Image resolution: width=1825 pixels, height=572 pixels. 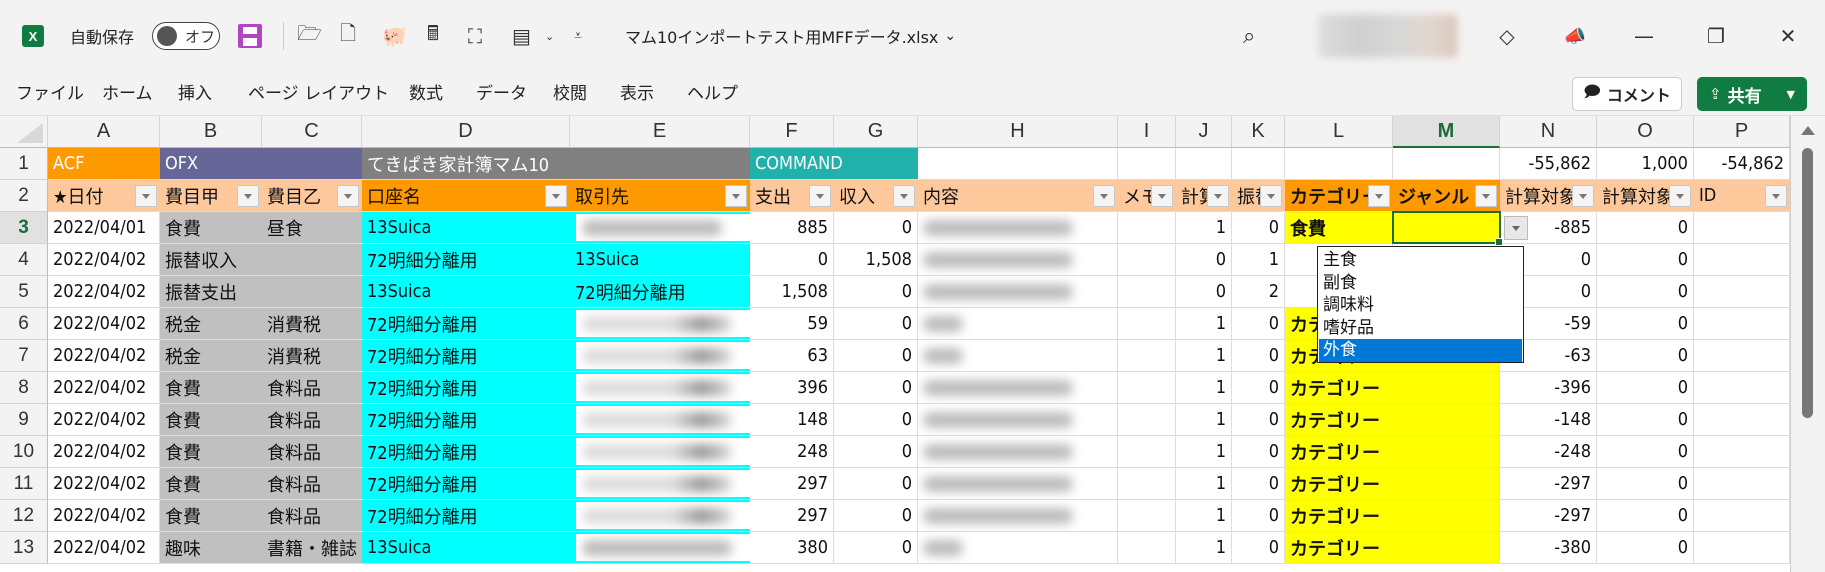 What do you see at coordinates (309, 36) in the screenshot?
I see `open-folder-icon: 🗁` at bounding box center [309, 36].